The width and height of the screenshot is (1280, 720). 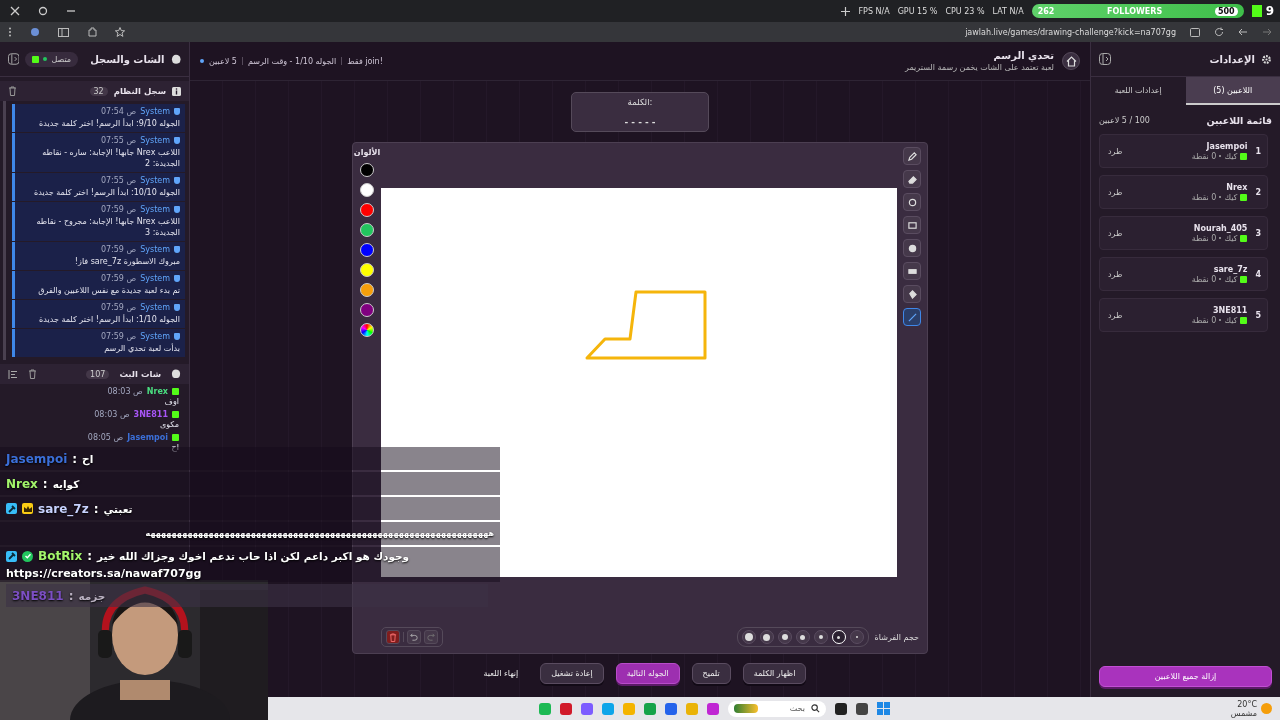 I want to click on dot-icon, so click(x=767, y=637).